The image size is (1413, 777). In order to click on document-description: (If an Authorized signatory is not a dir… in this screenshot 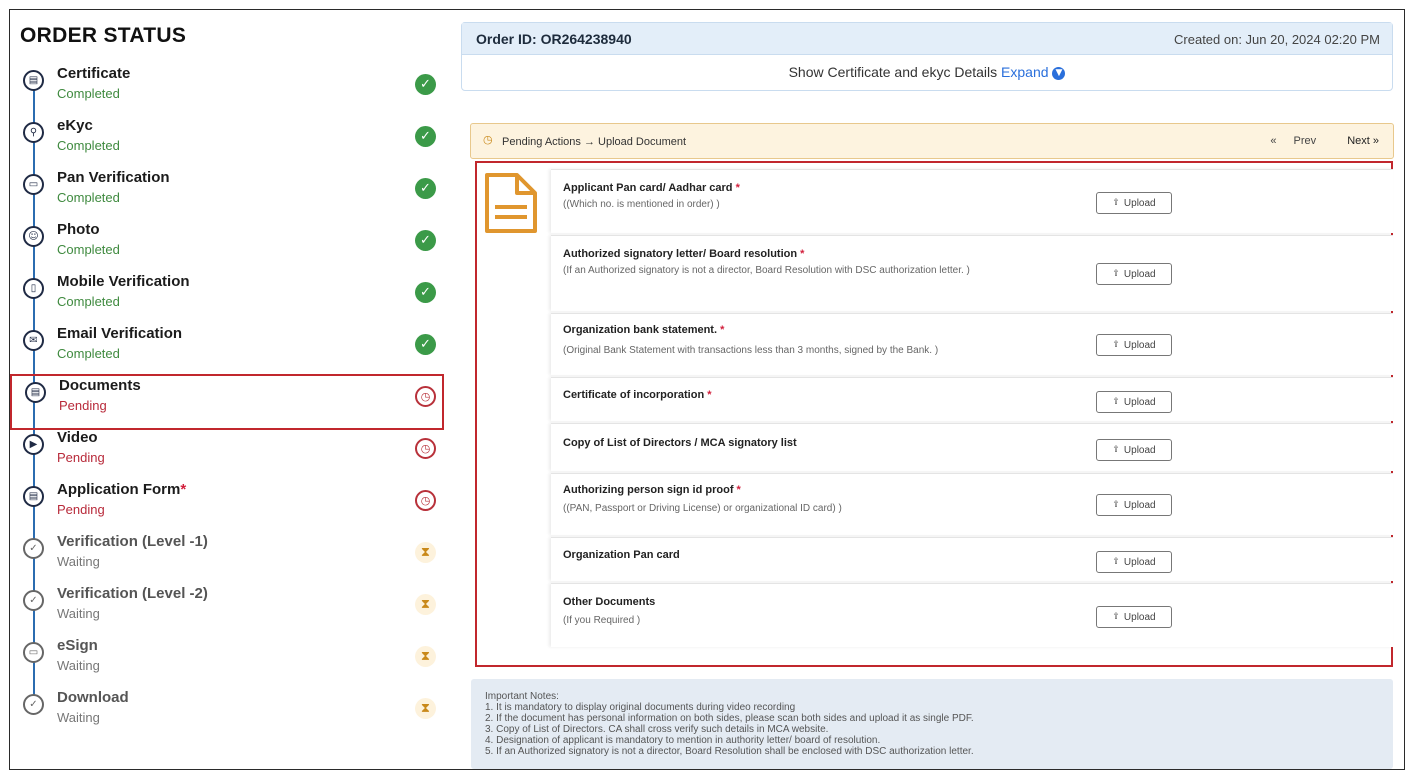, I will do `click(766, 270)`.